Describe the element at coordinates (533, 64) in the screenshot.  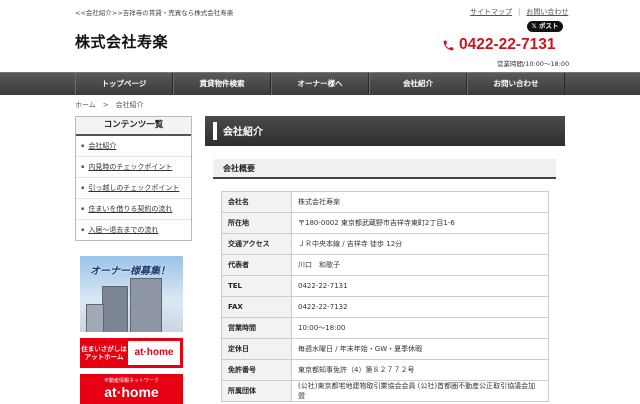
I see `business-hours: 営業時間/10:00～18:00` at that location.